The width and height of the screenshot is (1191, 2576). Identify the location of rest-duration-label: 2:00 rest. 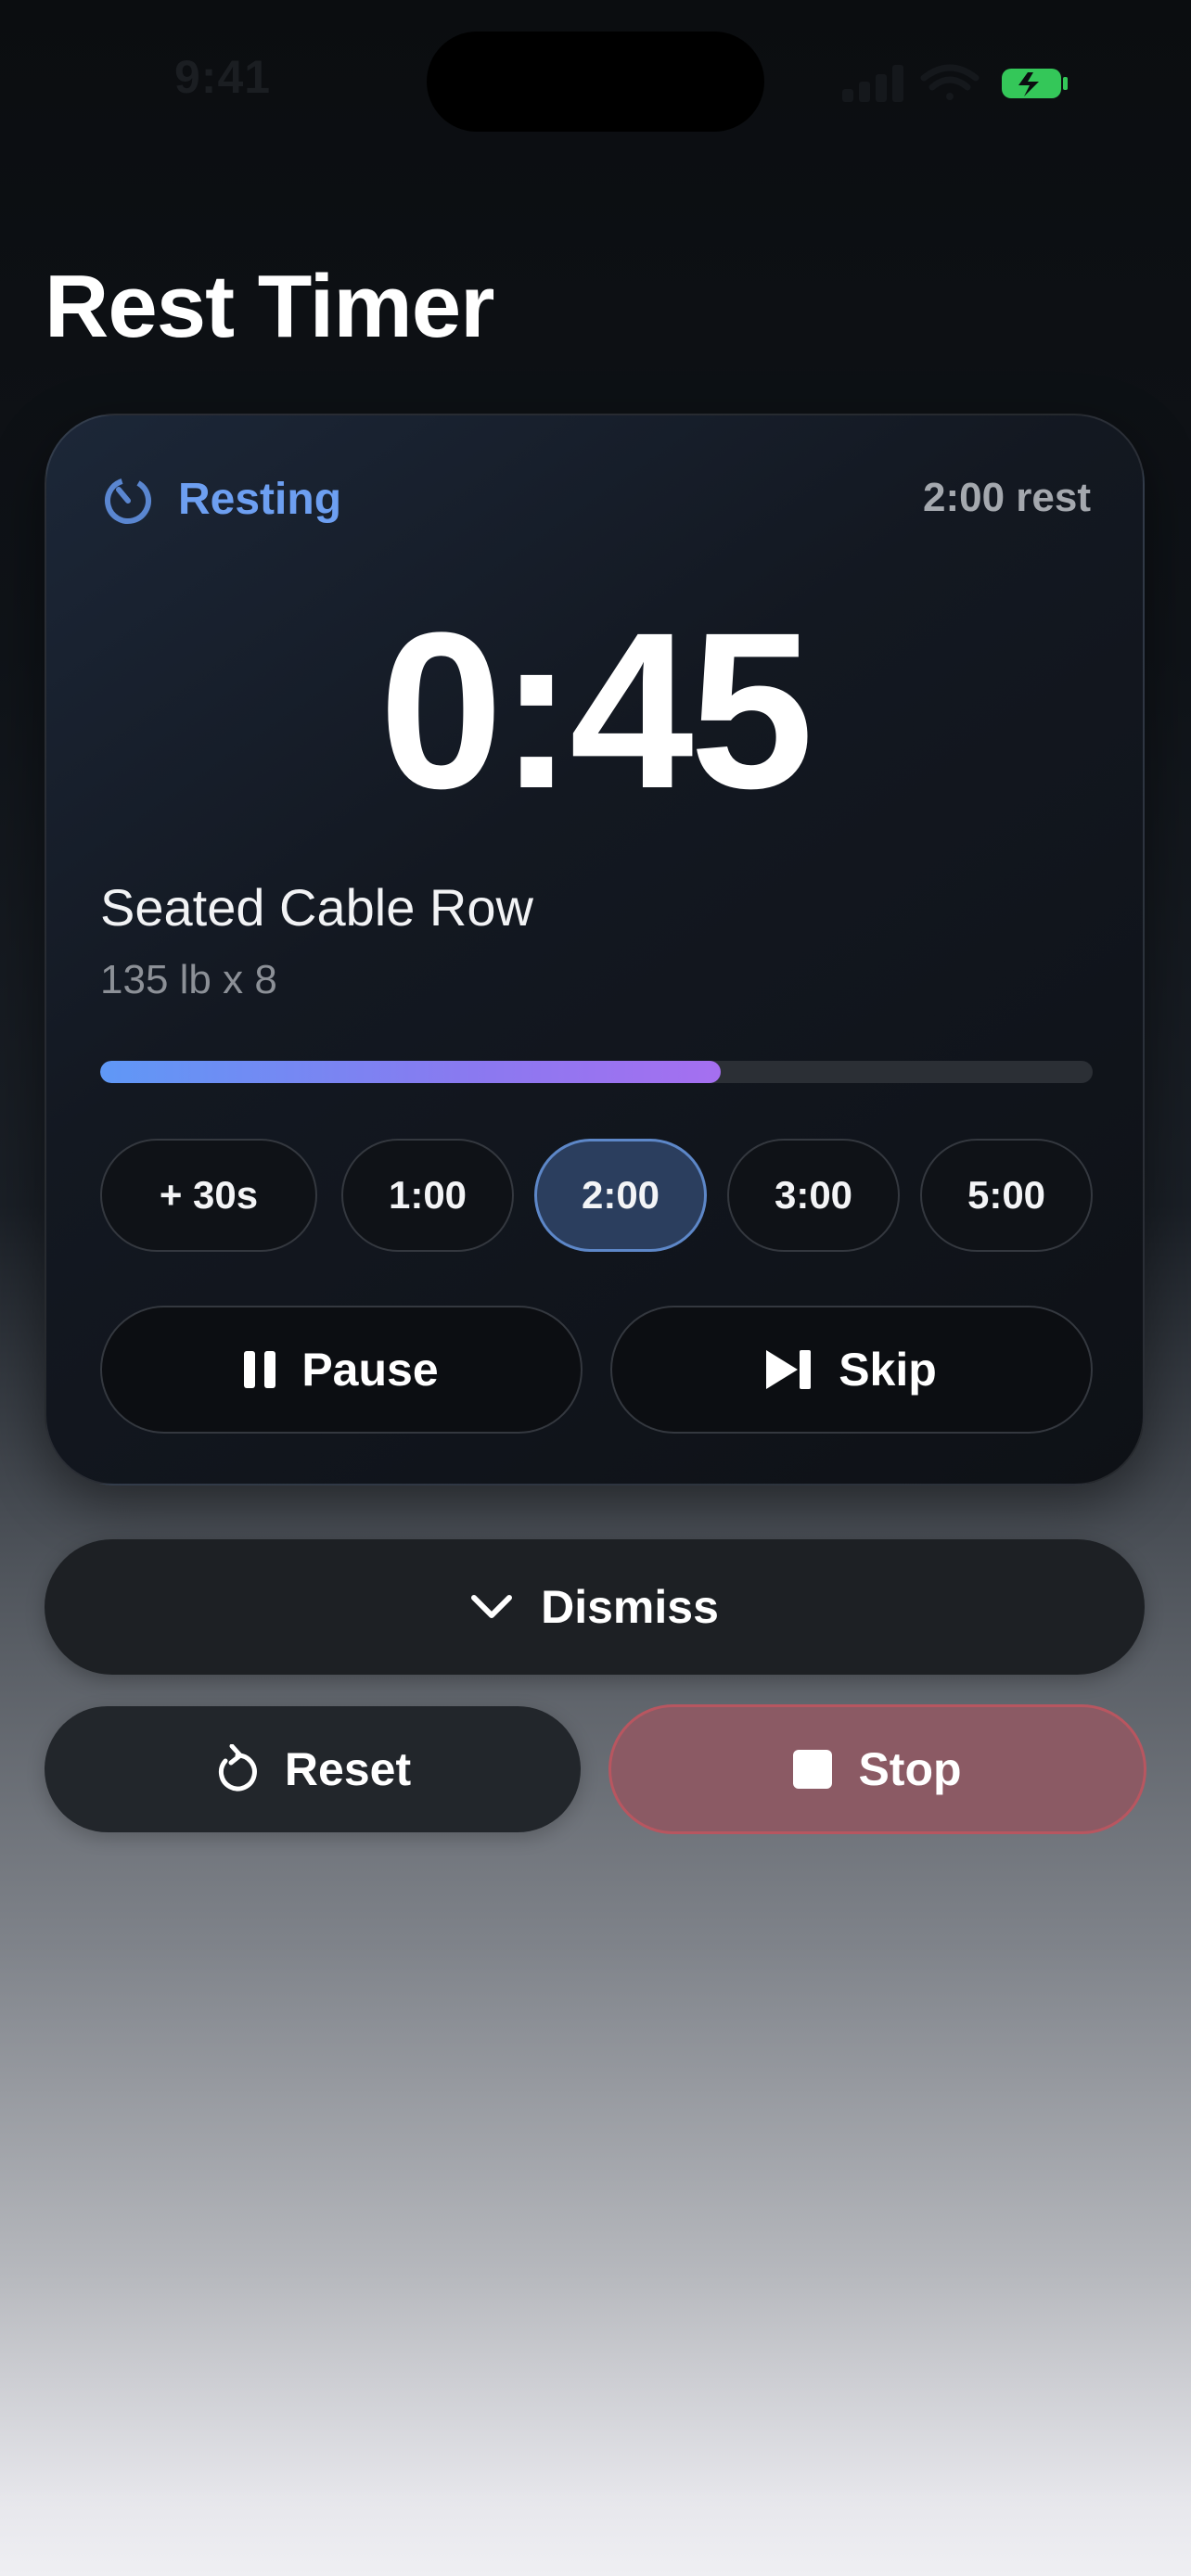
(1007, 498).